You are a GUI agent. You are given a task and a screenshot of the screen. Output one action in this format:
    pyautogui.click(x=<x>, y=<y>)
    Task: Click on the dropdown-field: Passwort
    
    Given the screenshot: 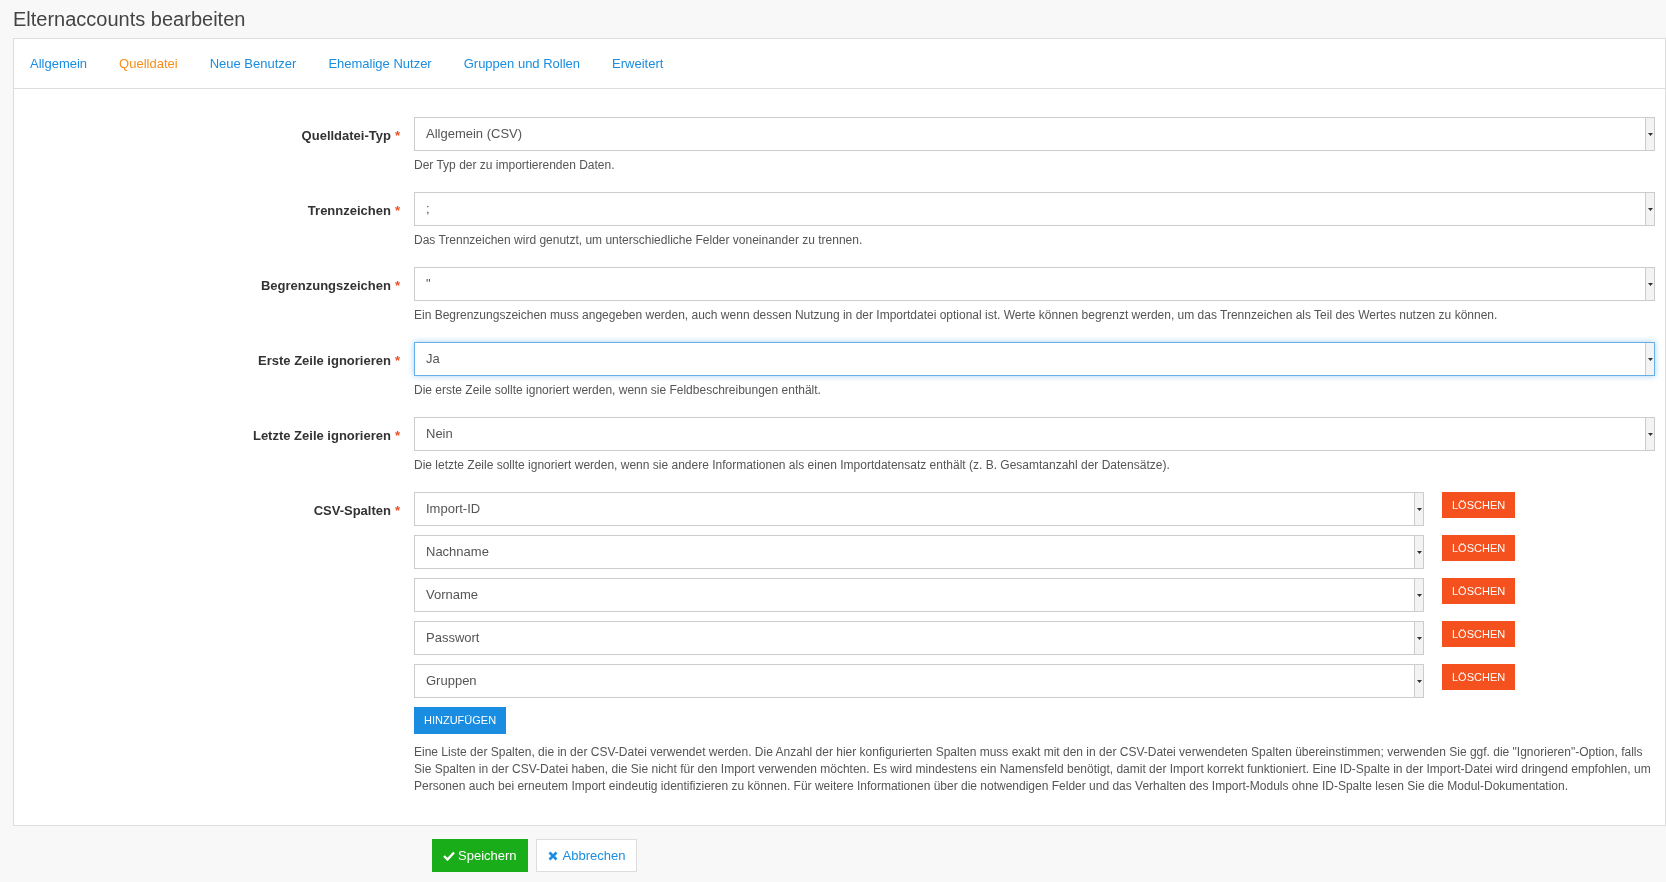 What is the action you would take?
    pyautogui.click(x=919, y=638)
    